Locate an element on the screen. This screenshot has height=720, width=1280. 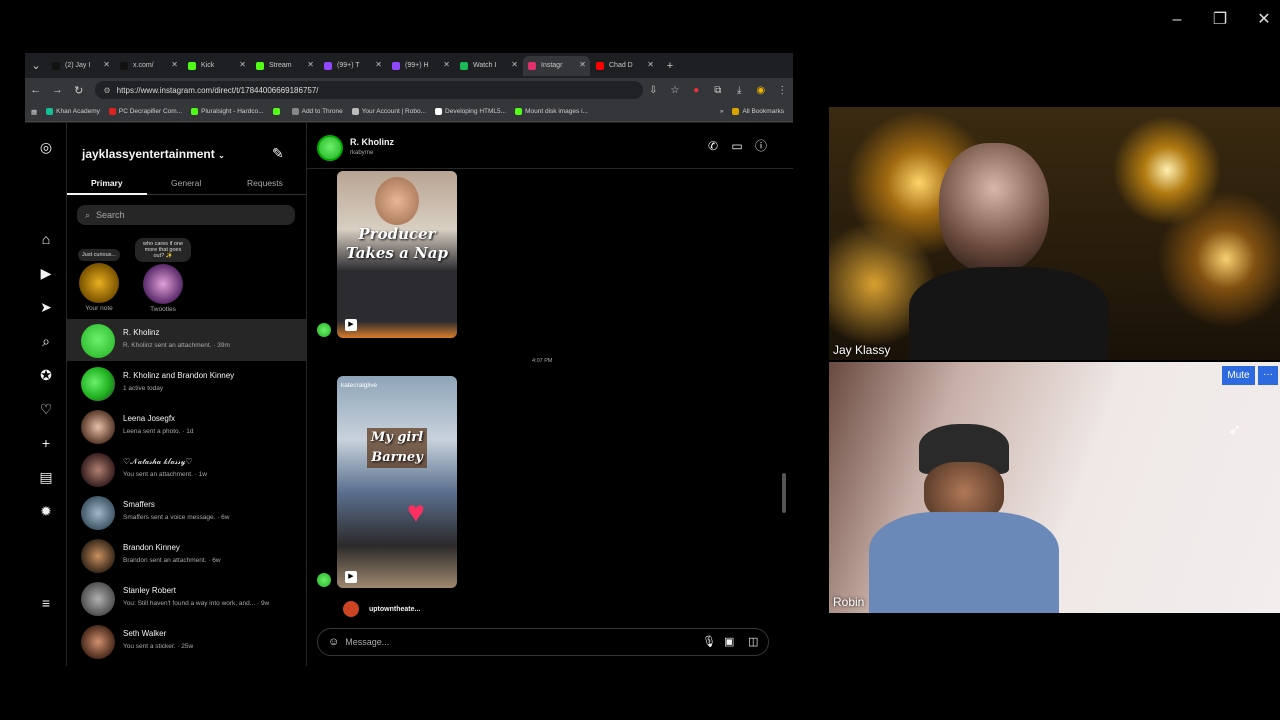
menu-icon: ⋮ is located at coordinates (781, 90).